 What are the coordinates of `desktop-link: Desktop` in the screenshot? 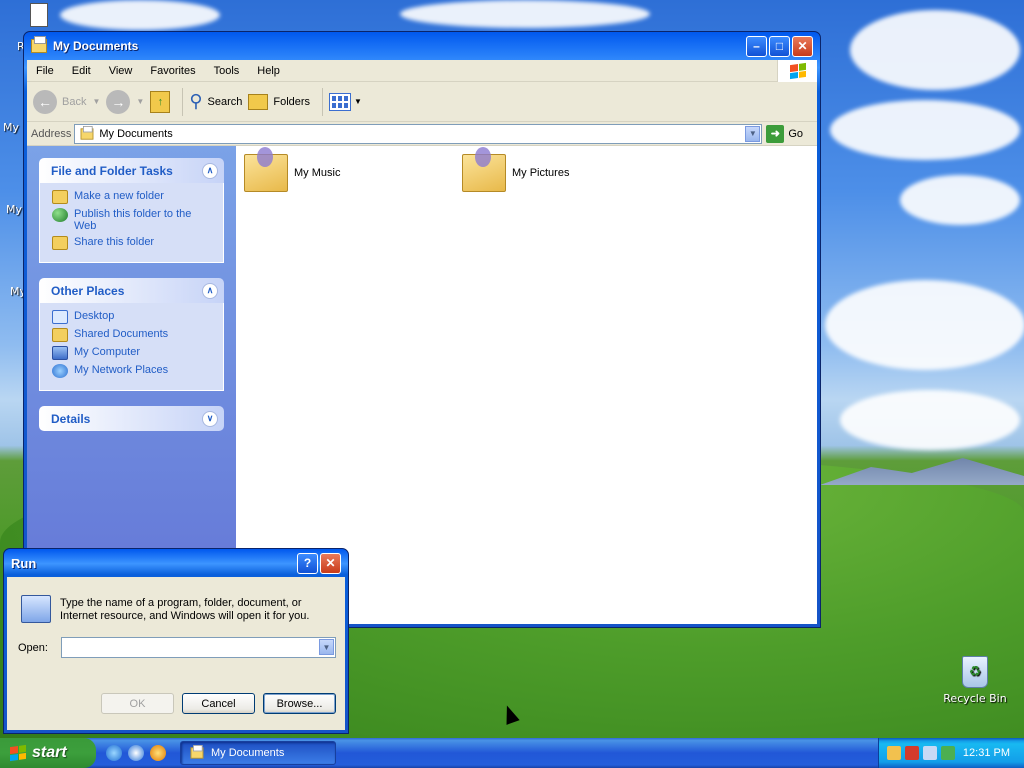 It's located at (133, 317).